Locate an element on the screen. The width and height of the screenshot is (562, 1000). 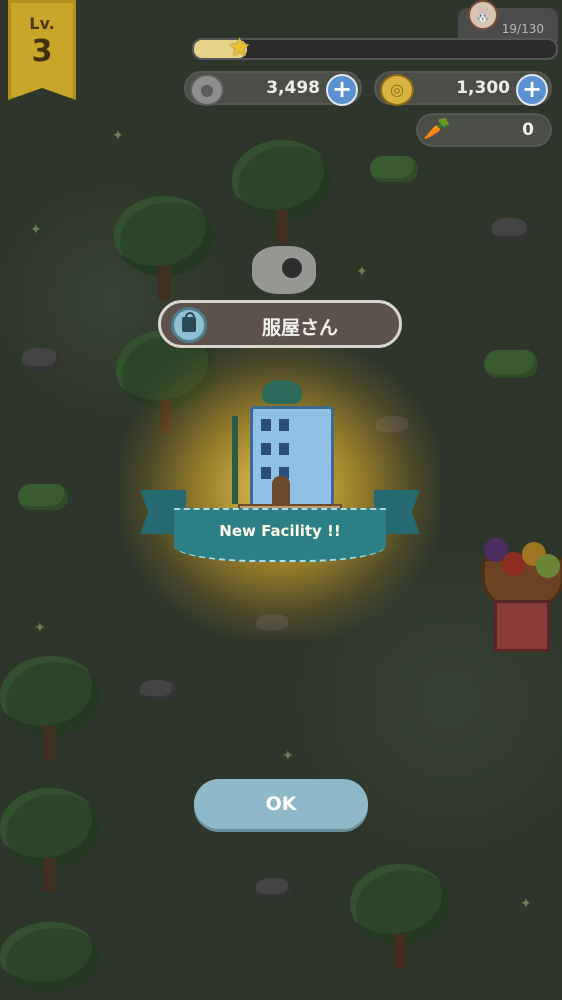
level-number: 3 is located at coordinates (42, 51).